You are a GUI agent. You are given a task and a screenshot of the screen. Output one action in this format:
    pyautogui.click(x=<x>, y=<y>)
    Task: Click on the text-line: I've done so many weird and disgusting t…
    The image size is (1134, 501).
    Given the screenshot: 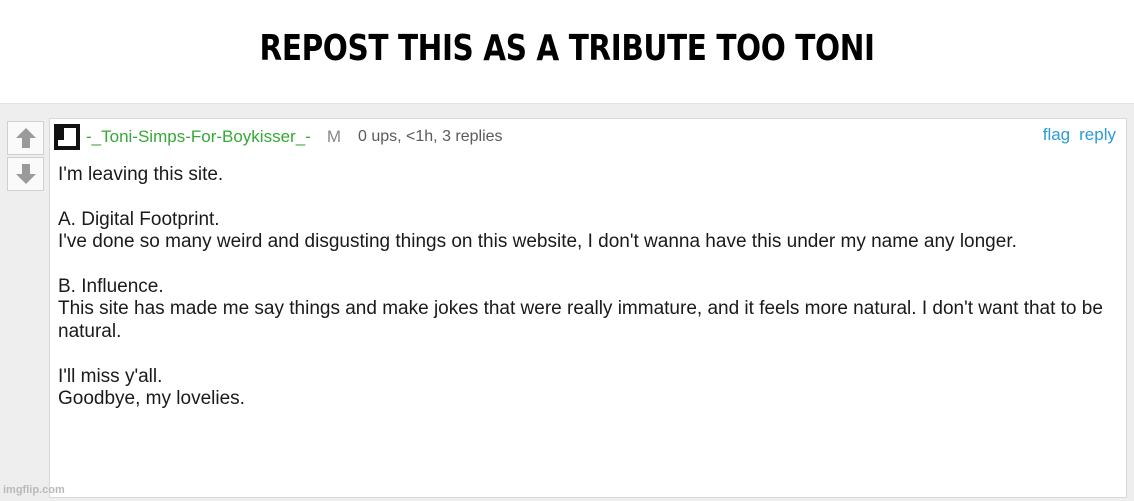 What is the action you would take?
    pyautogui.click(x=537, y=242)
    